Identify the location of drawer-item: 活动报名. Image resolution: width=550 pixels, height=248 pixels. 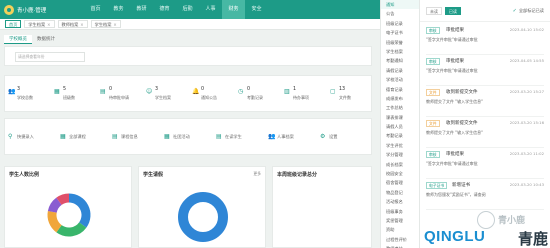
(400, 201).